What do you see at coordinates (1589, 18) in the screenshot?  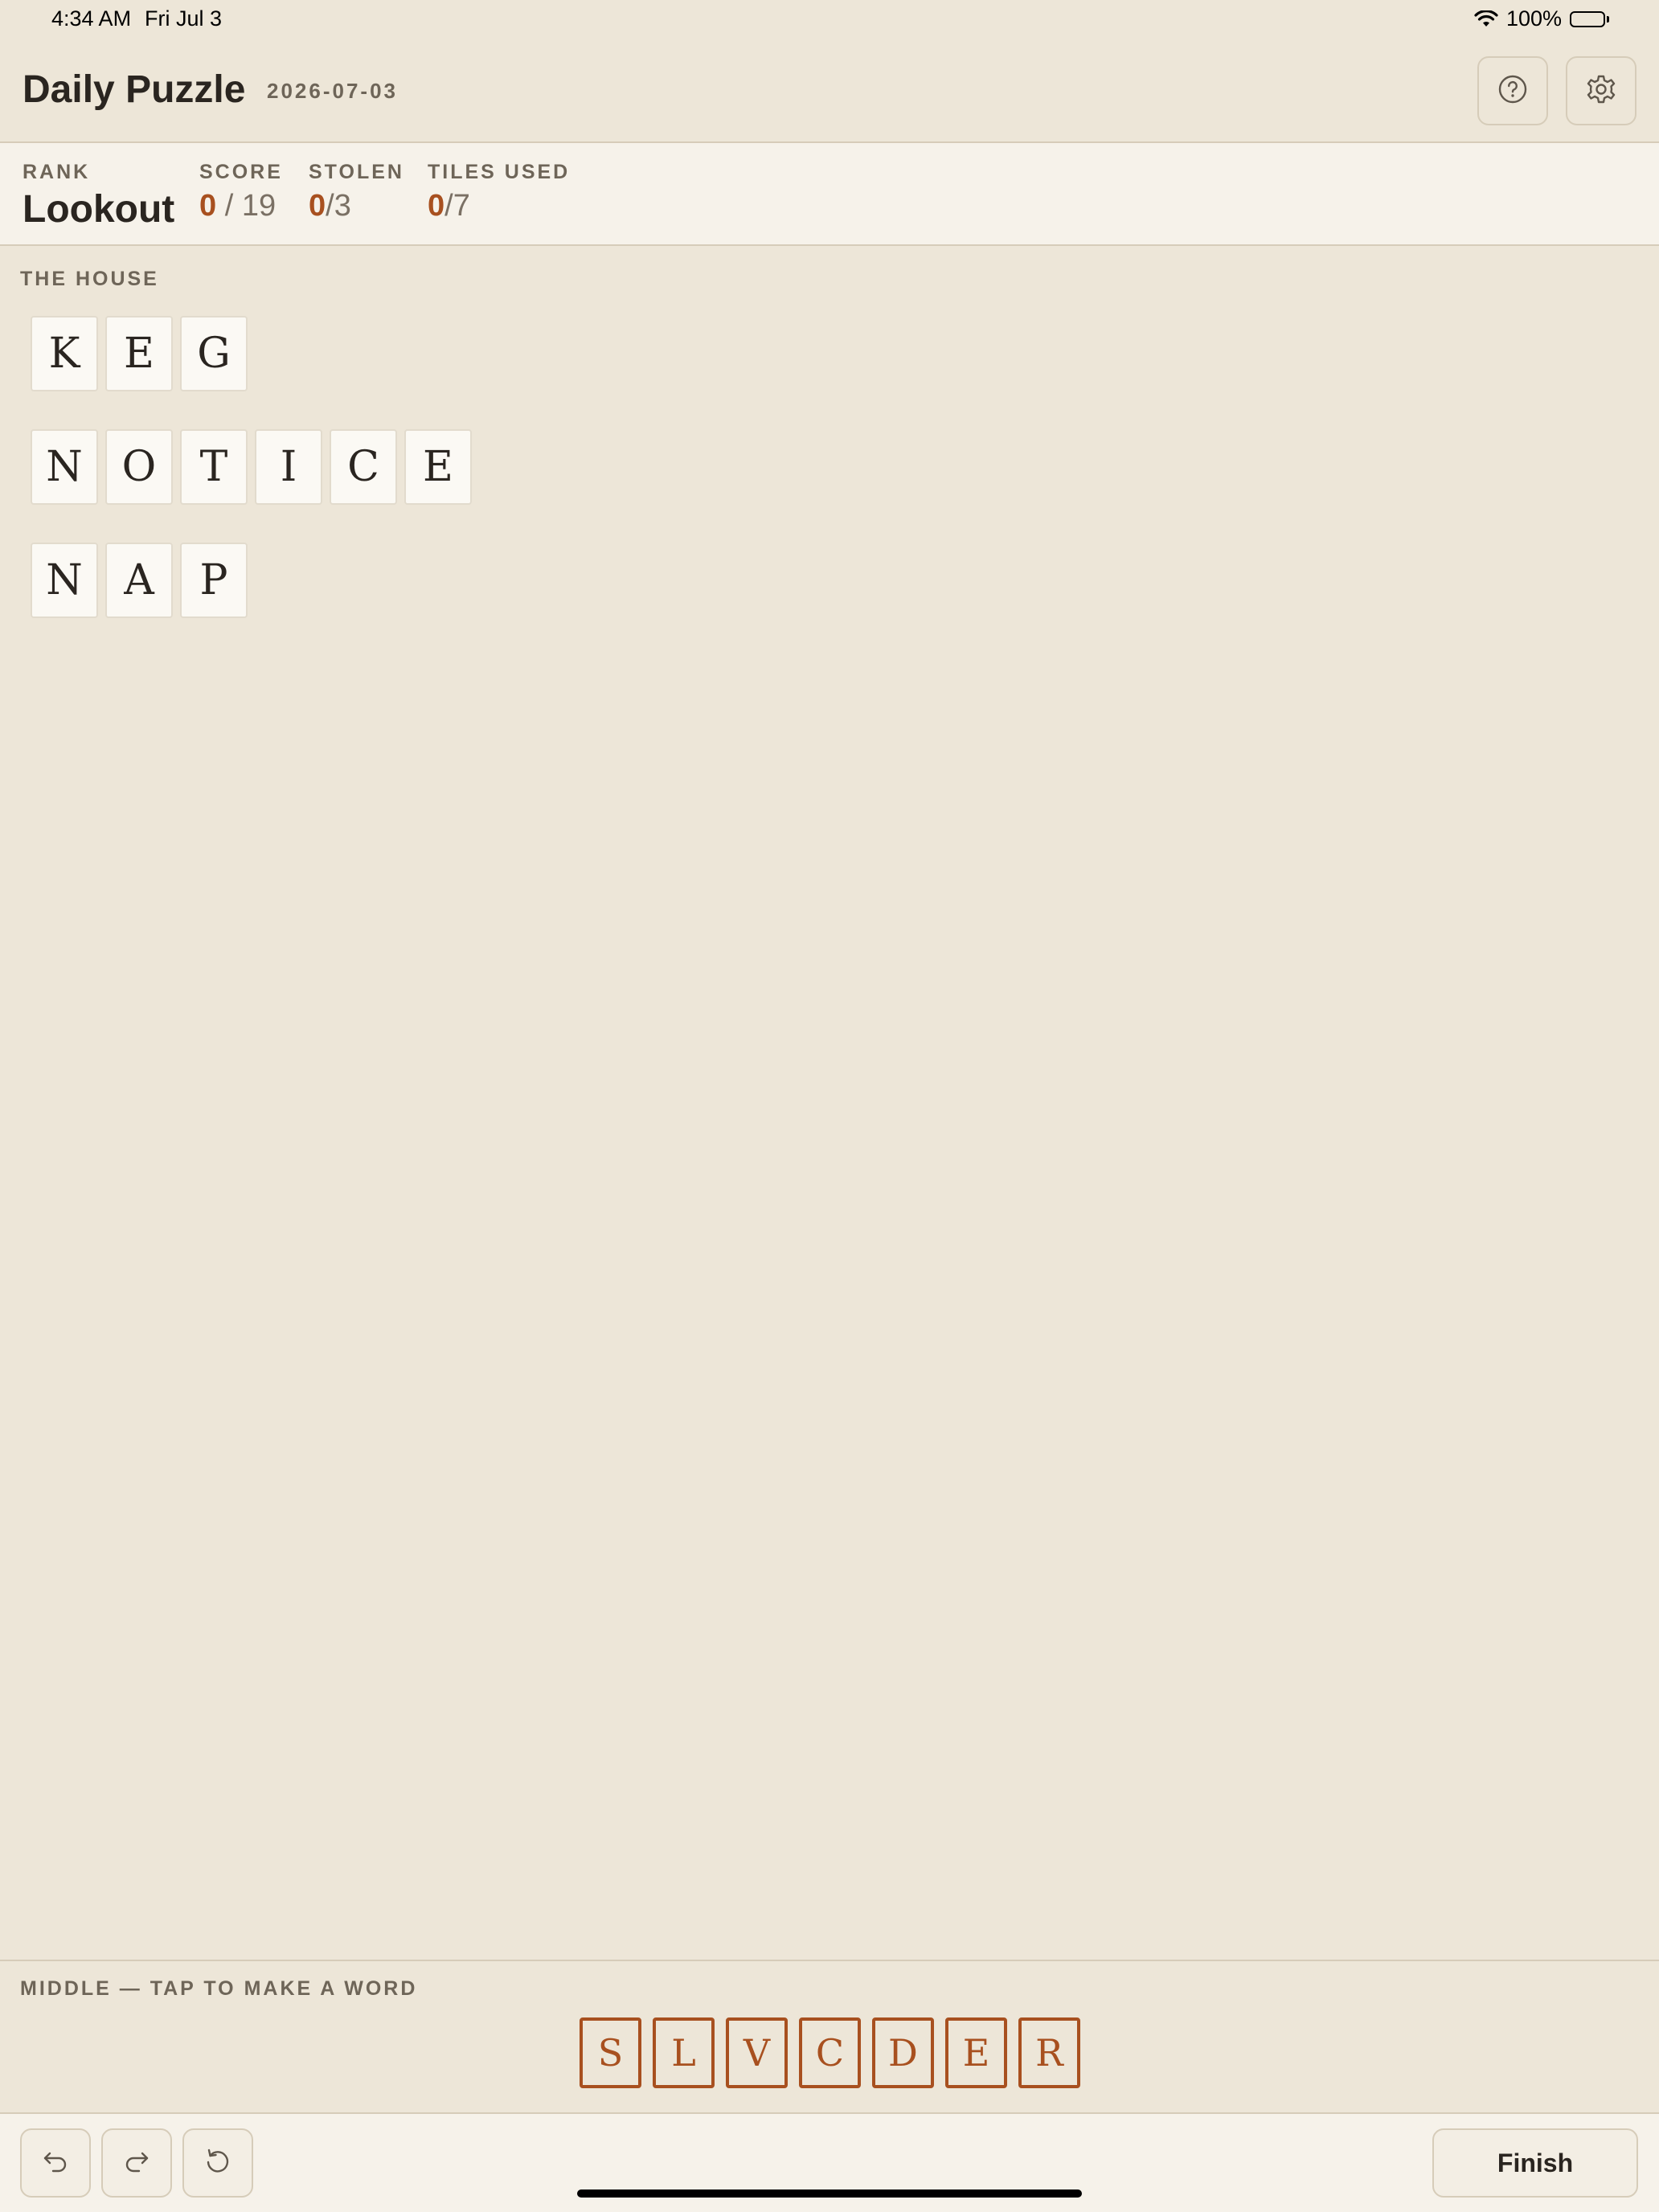 I see `battery-icon` at bounding box center [1589, 18].